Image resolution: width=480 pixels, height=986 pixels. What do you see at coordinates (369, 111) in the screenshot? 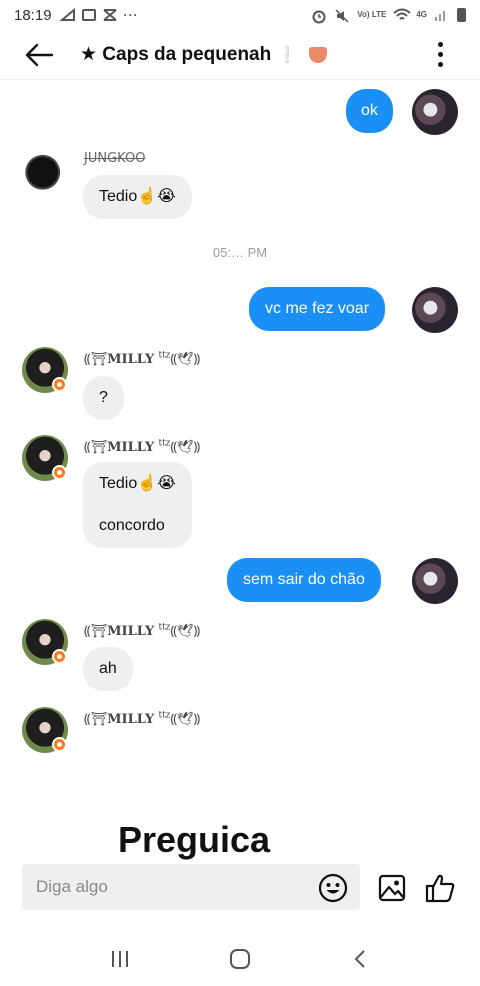
I see `outgoing-message: ok` at bounding box center [369, 111].